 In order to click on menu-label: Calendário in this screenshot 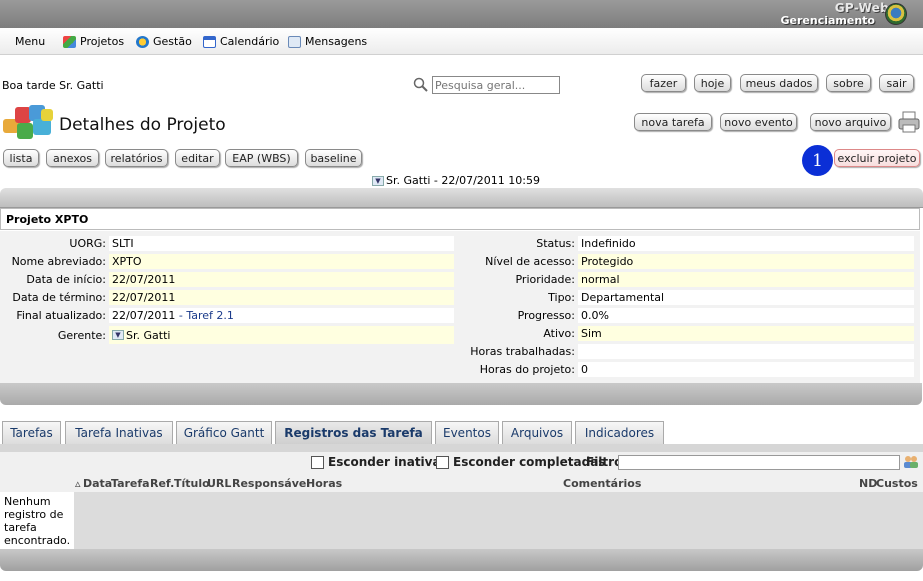, I will do `click(250, 41)`.